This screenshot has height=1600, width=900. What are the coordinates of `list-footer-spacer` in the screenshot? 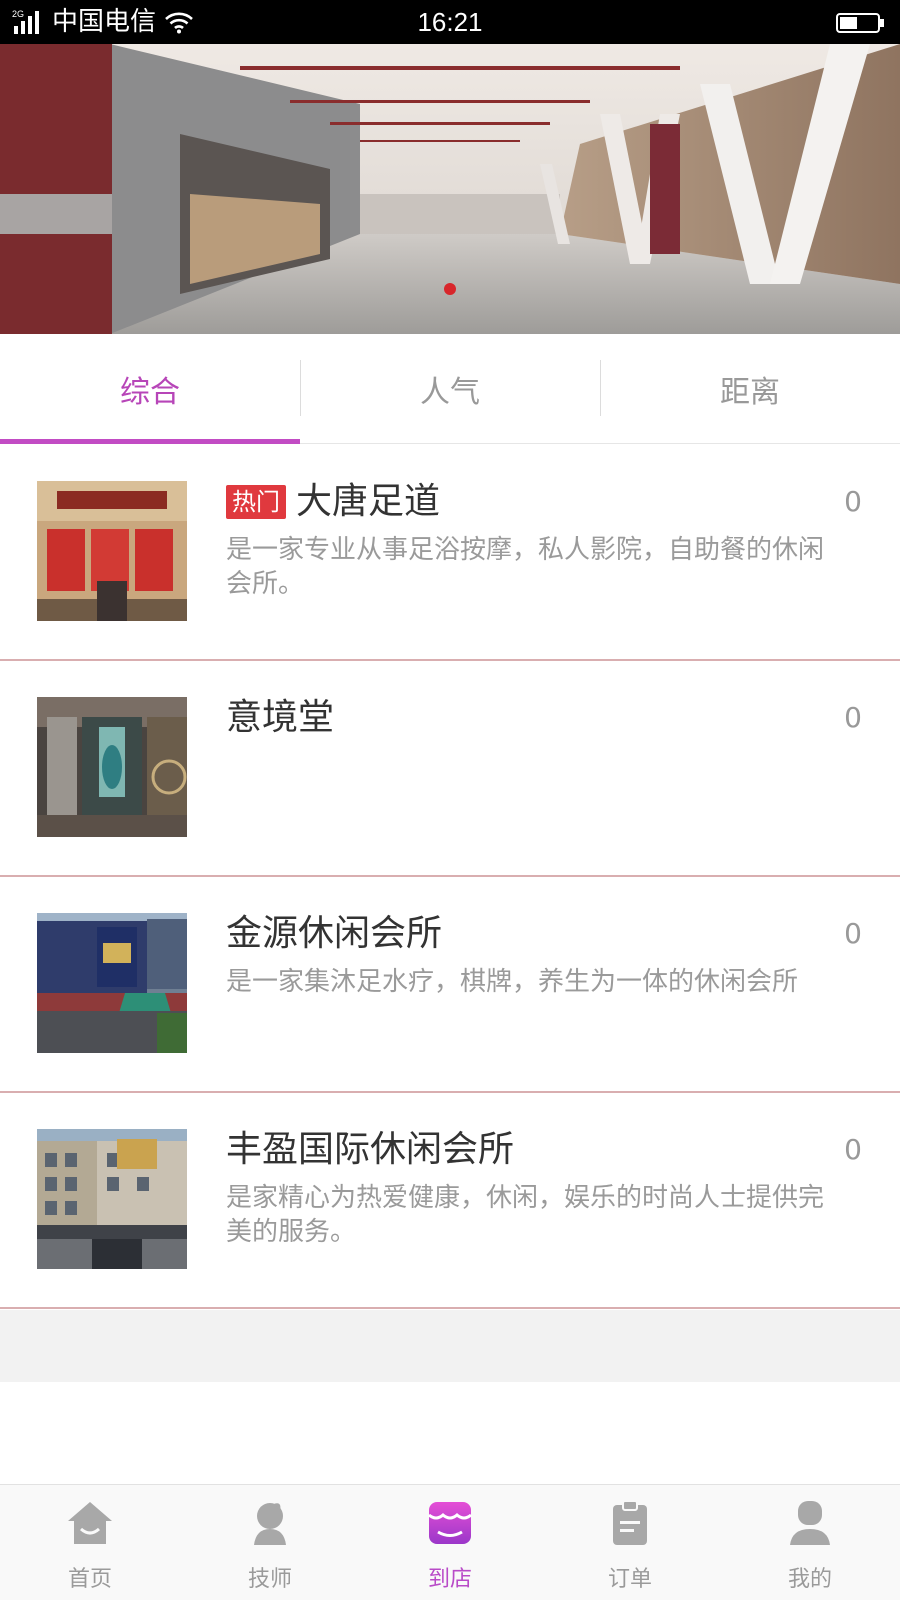 It's located at (450, 1346).